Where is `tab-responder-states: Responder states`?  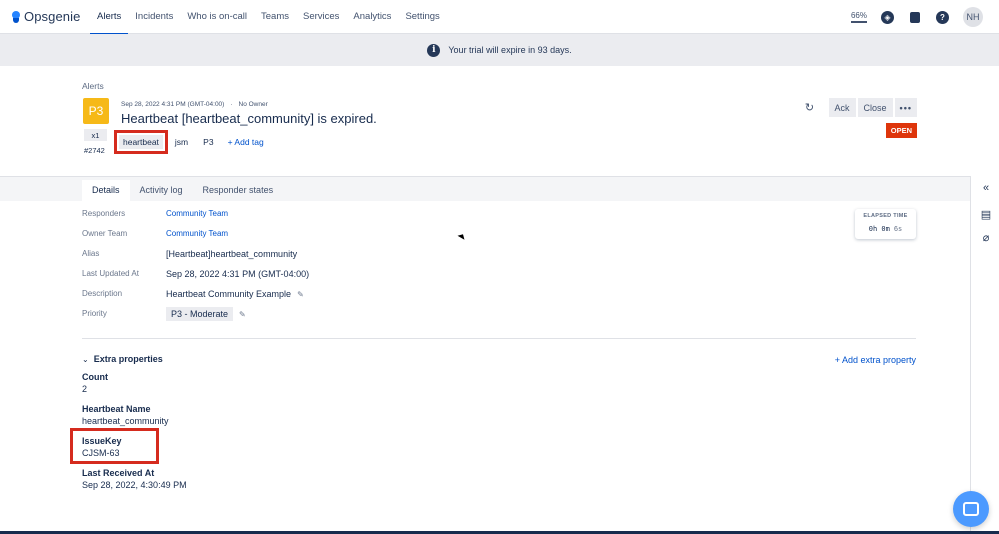
tab-responder-states: Responder states is located at coordinates (238, 190).